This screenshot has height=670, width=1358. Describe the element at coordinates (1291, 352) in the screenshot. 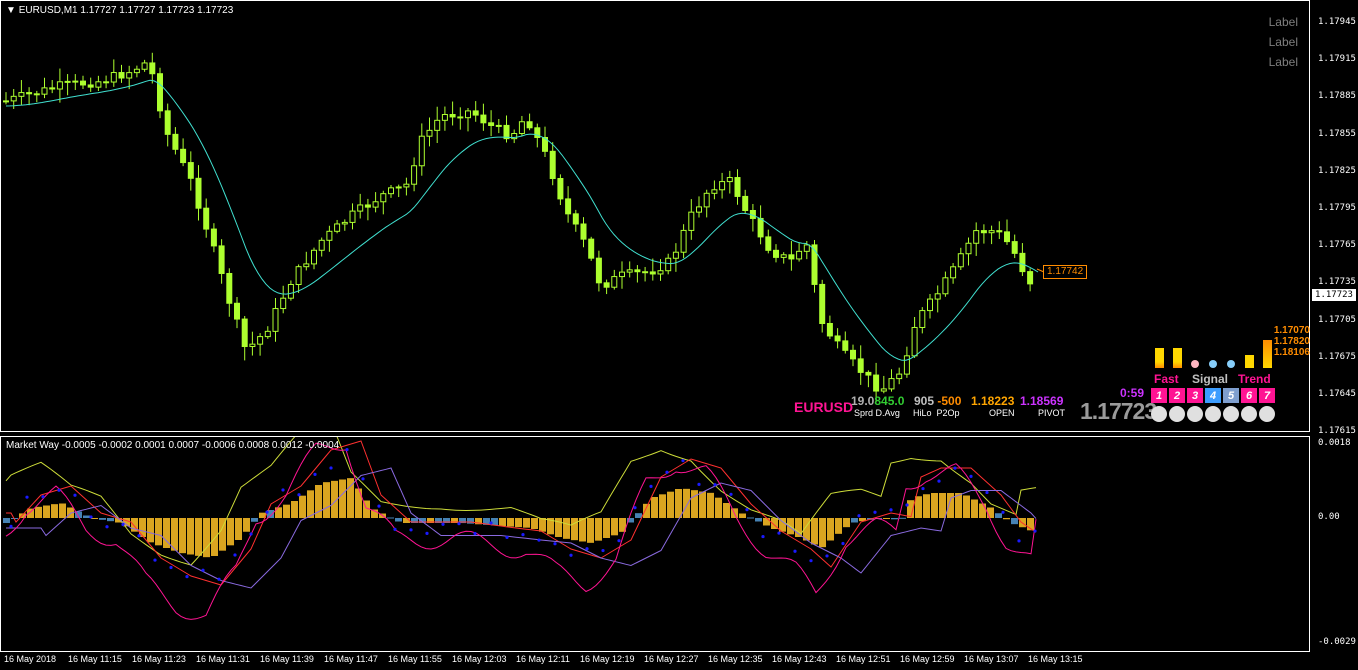

I see `signal-level-3: 1.18106` at that location.